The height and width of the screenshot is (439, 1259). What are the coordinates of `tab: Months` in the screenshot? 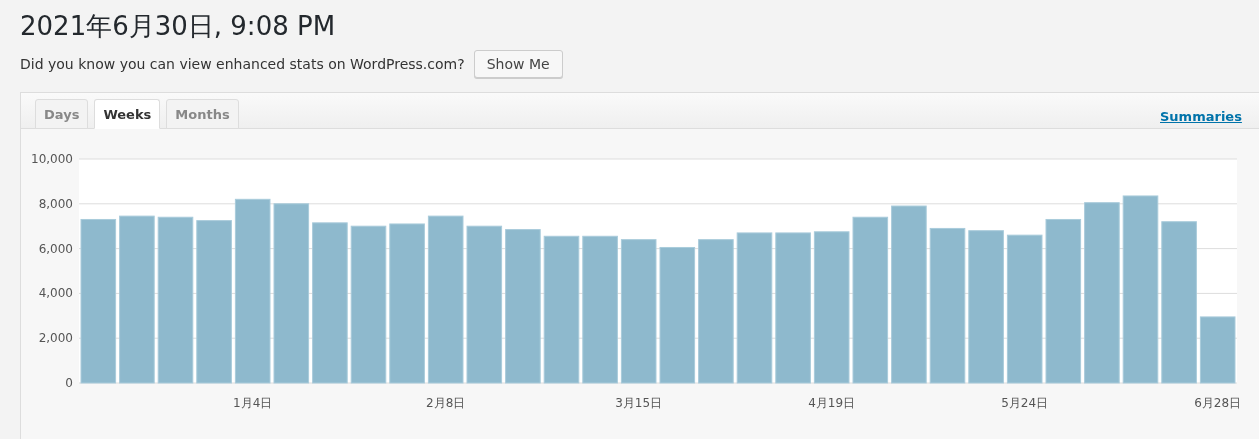 It's located at (202, 114).